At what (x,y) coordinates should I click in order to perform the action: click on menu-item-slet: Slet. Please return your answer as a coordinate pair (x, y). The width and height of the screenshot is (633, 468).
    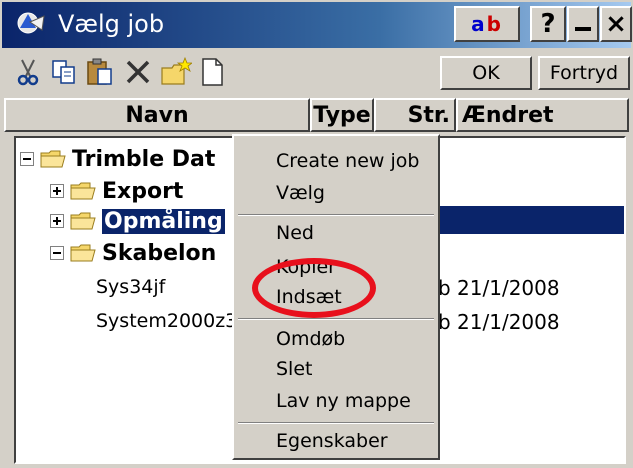
    Looking at the image, I should click on (294, 369).